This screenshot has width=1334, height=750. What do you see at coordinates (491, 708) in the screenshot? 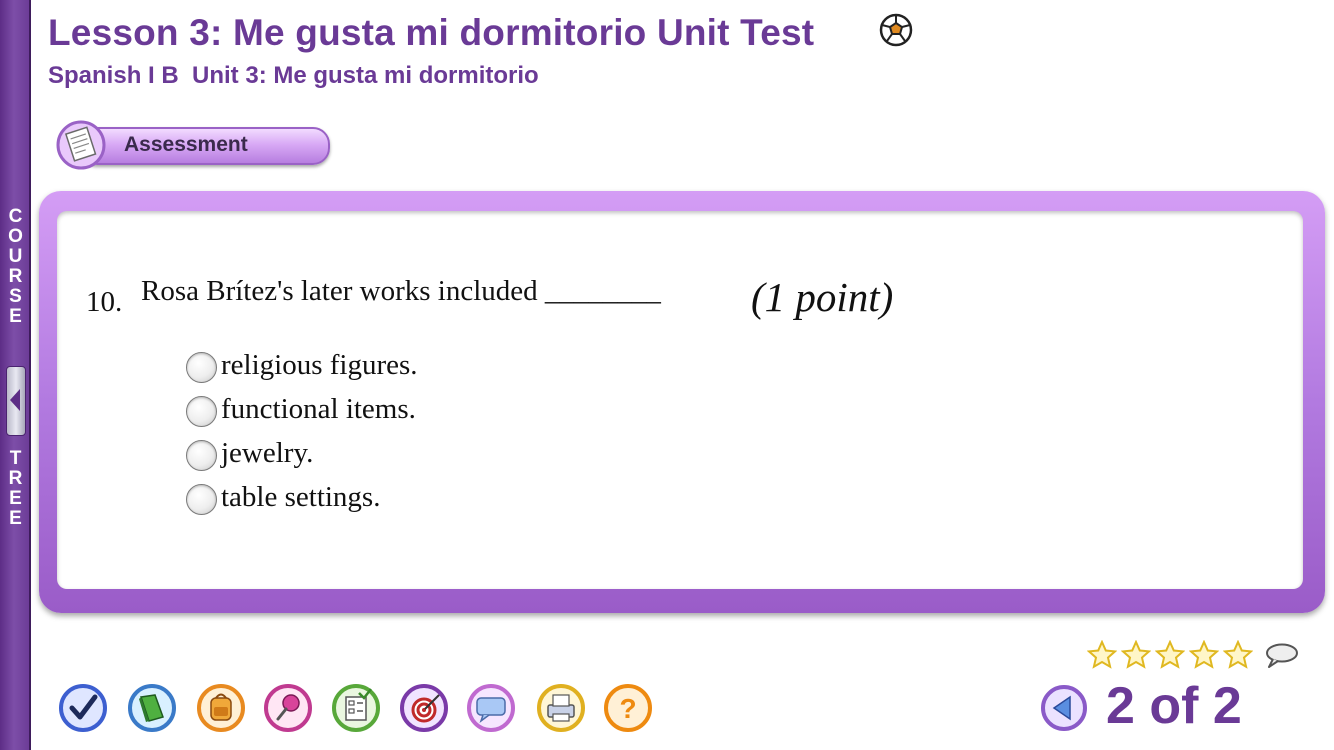
I see `message-icon` at bounding box center [491, 708].